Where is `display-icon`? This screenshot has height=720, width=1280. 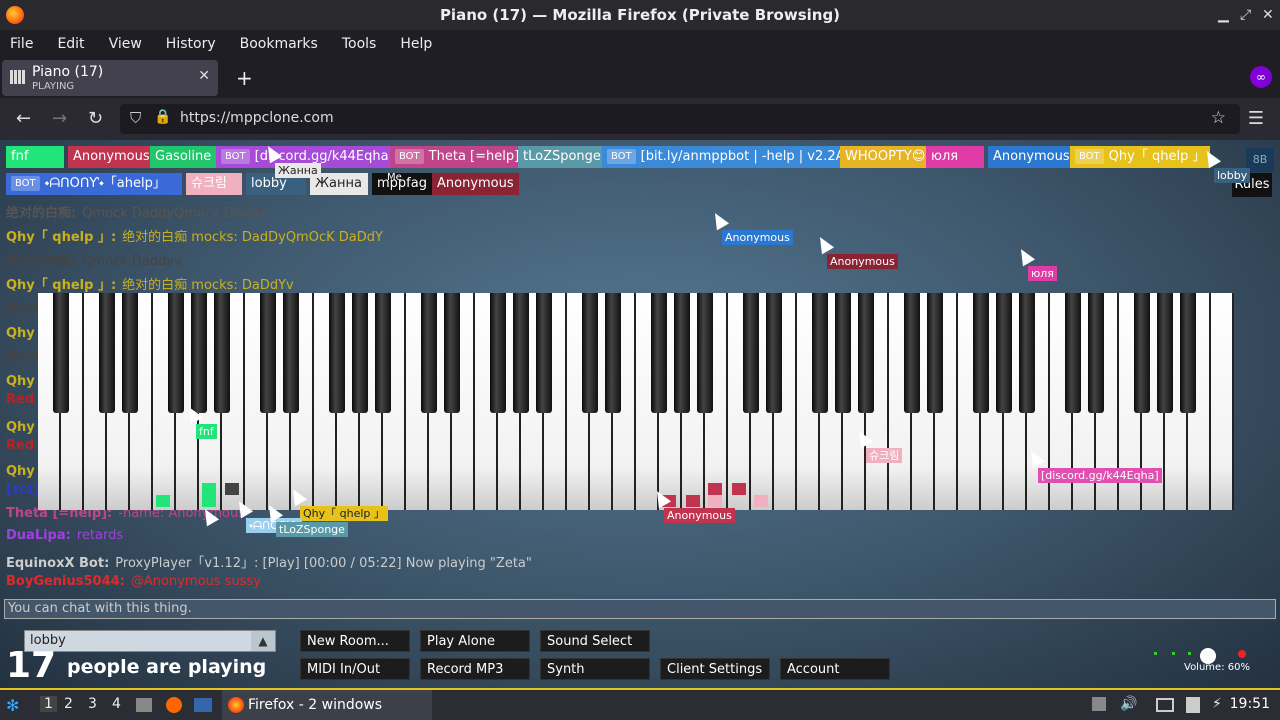
display-icon is located at coordinates (1165, 705).